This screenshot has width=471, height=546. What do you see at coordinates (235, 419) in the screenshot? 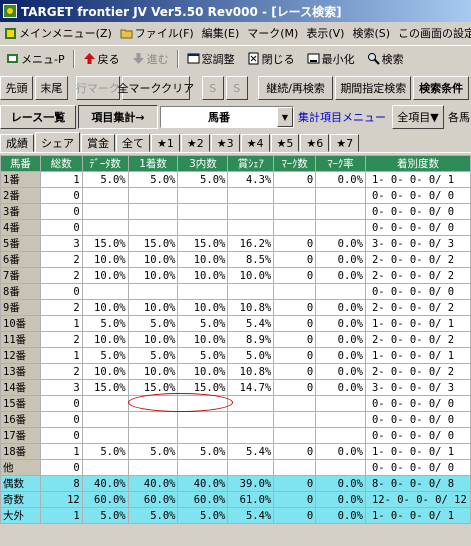
I see `table-row: 16番 0 0- 0- 0- 0/ 0` at bounding box center [235, 419].